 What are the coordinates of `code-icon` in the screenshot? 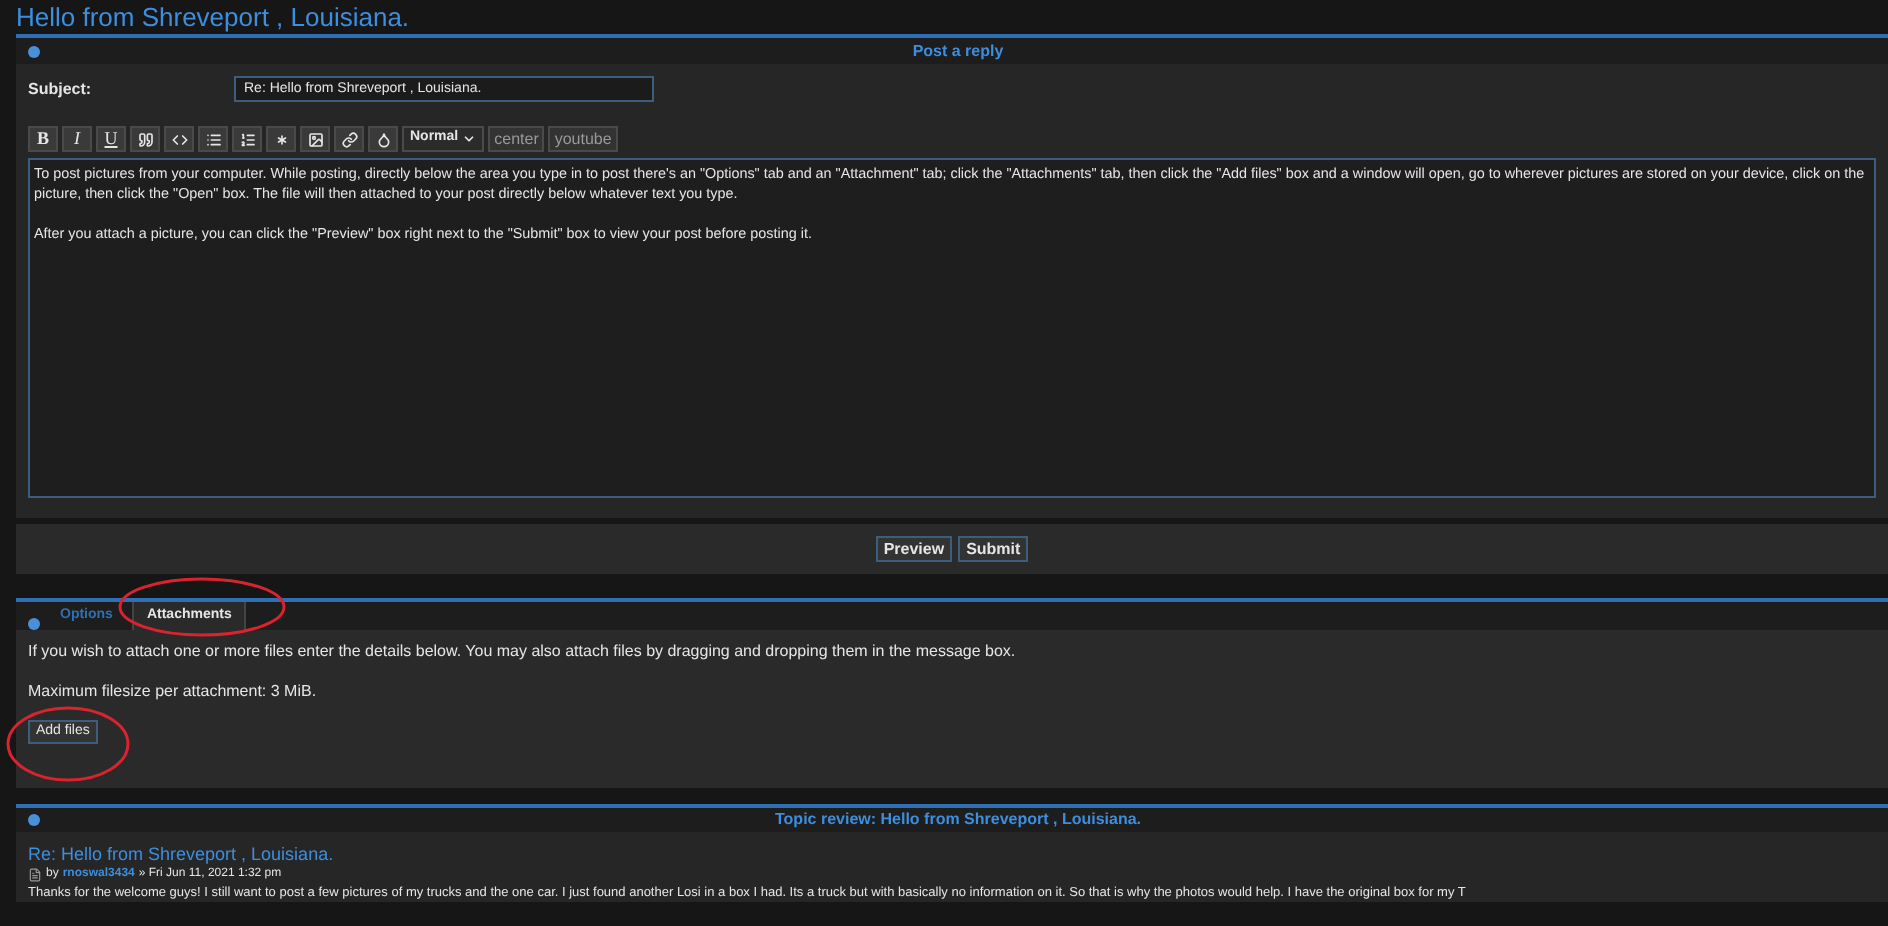 It's located at (179, 139).